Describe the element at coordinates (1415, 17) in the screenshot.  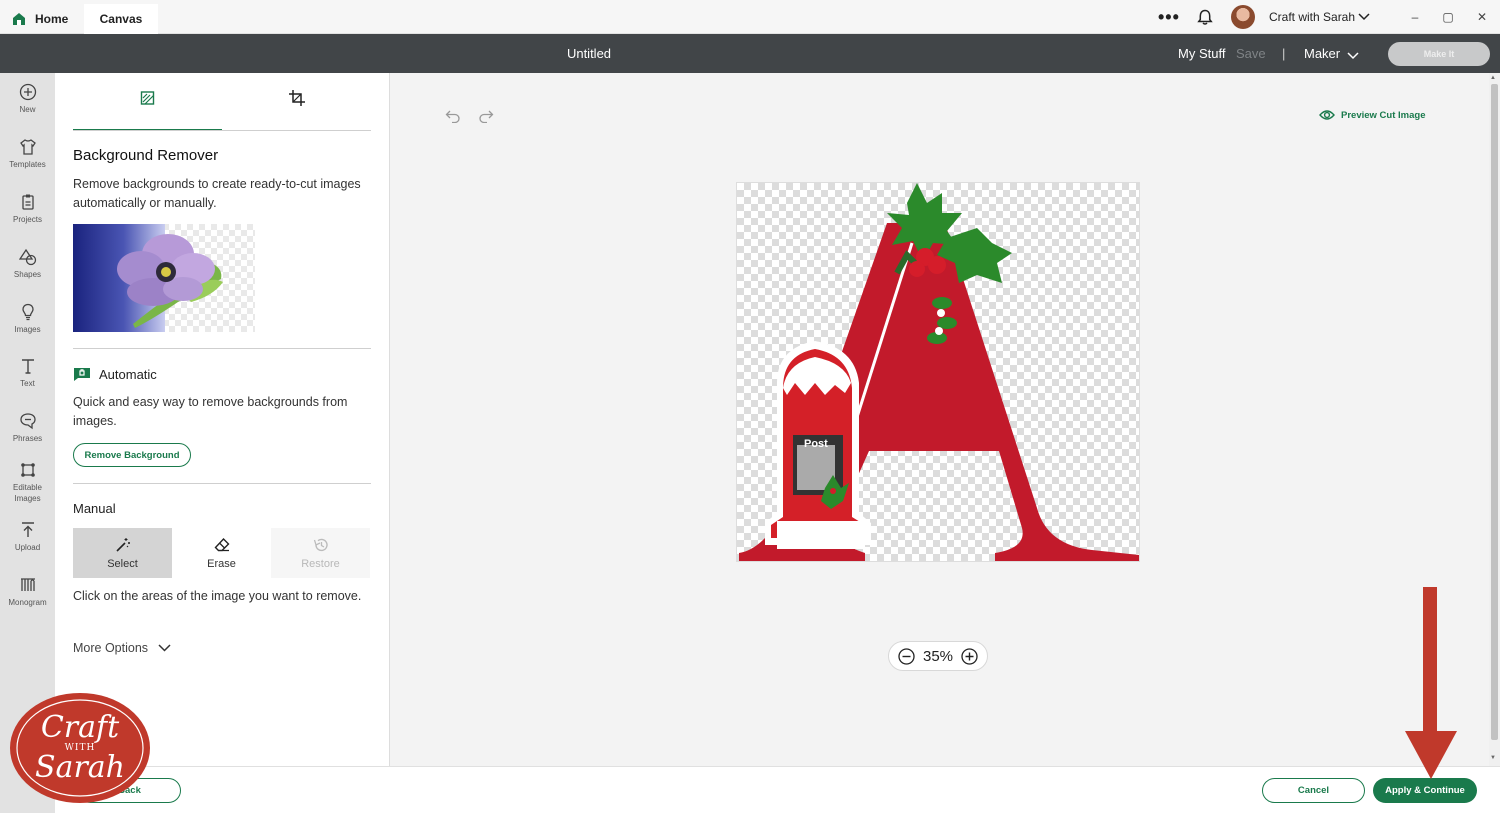
I see `minimize-button: –` at that location.